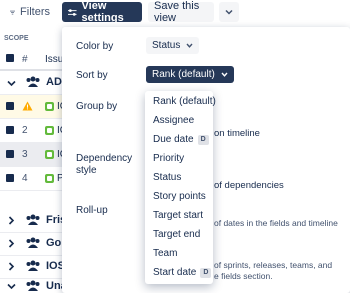 The height and width of the screenshot is (293, 350). I want to click on row-number: 4, so click(25, 178).